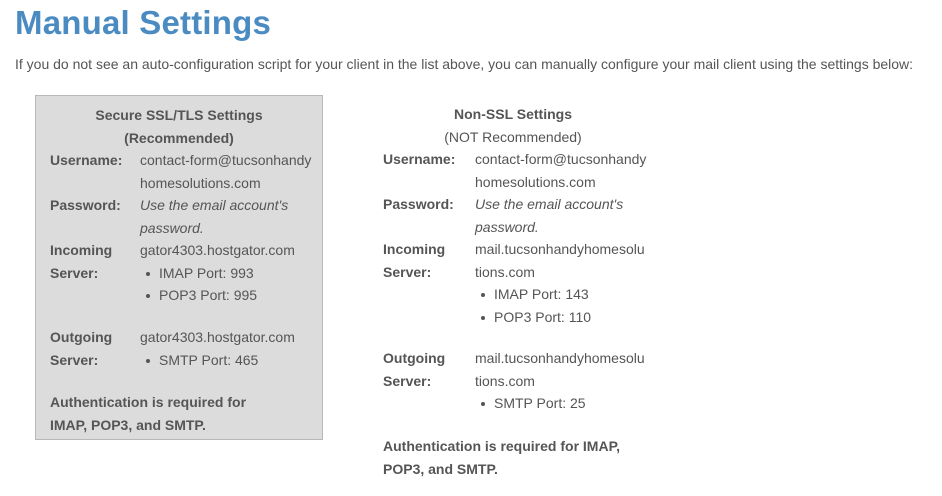 The width and height of the screenshot is (942, 496). I want to click on ssl-incoming-server: gator4303.hostgator.com, so click(217, 250).